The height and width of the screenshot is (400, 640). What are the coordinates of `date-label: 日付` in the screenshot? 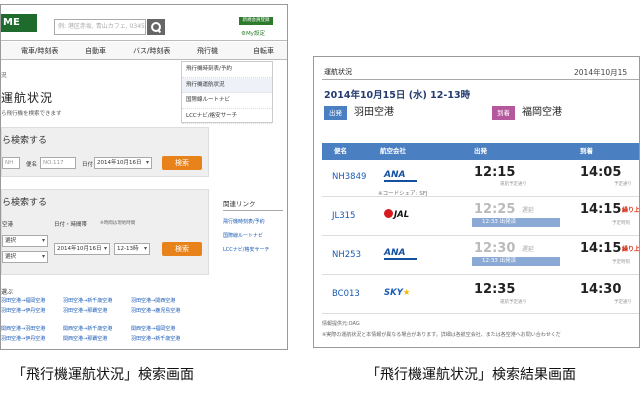 It's located at (88, 165).